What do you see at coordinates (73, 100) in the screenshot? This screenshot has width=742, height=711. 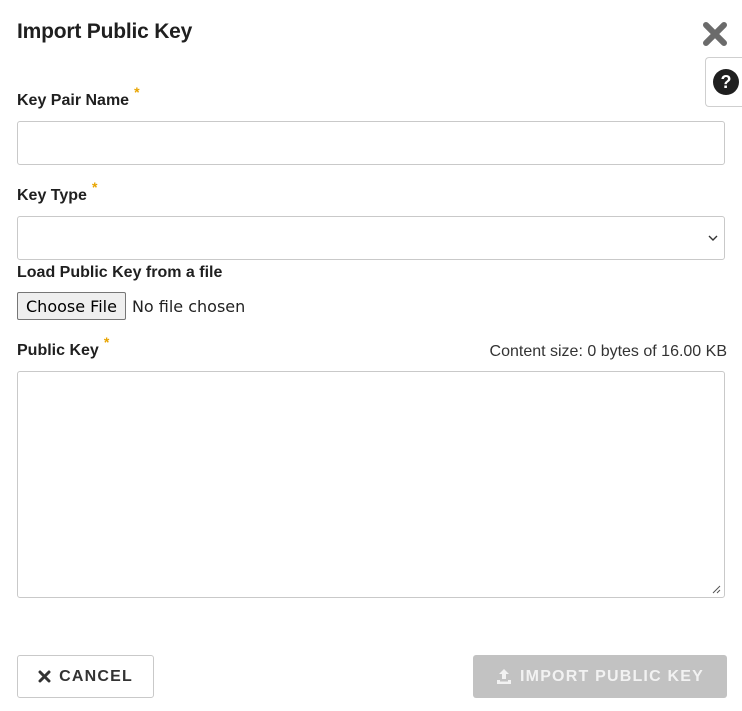 I see `key-pair-name-label-text: Key Pair Name` at bounding box center [73, 100].